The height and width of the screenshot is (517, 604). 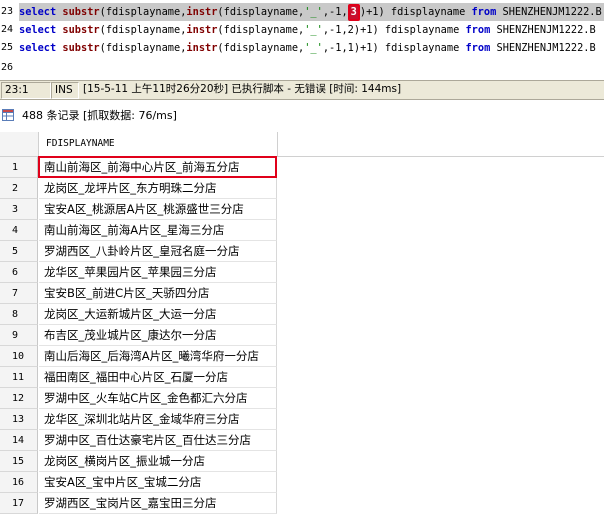 I want to click on row-number: 9, so click(x=19, y=335).